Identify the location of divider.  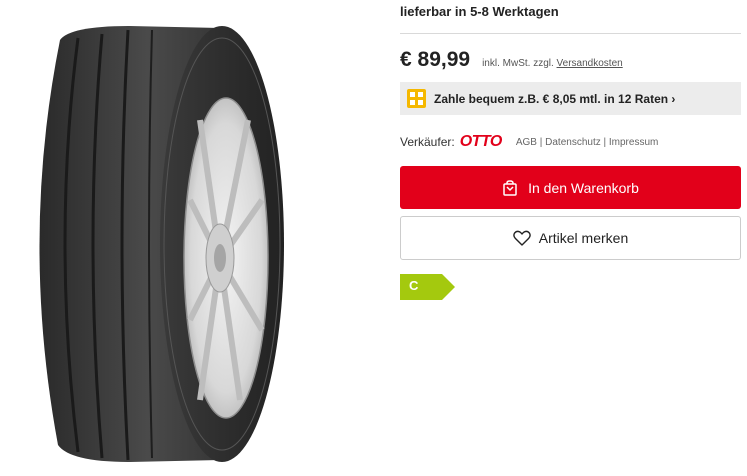
(570, 33).